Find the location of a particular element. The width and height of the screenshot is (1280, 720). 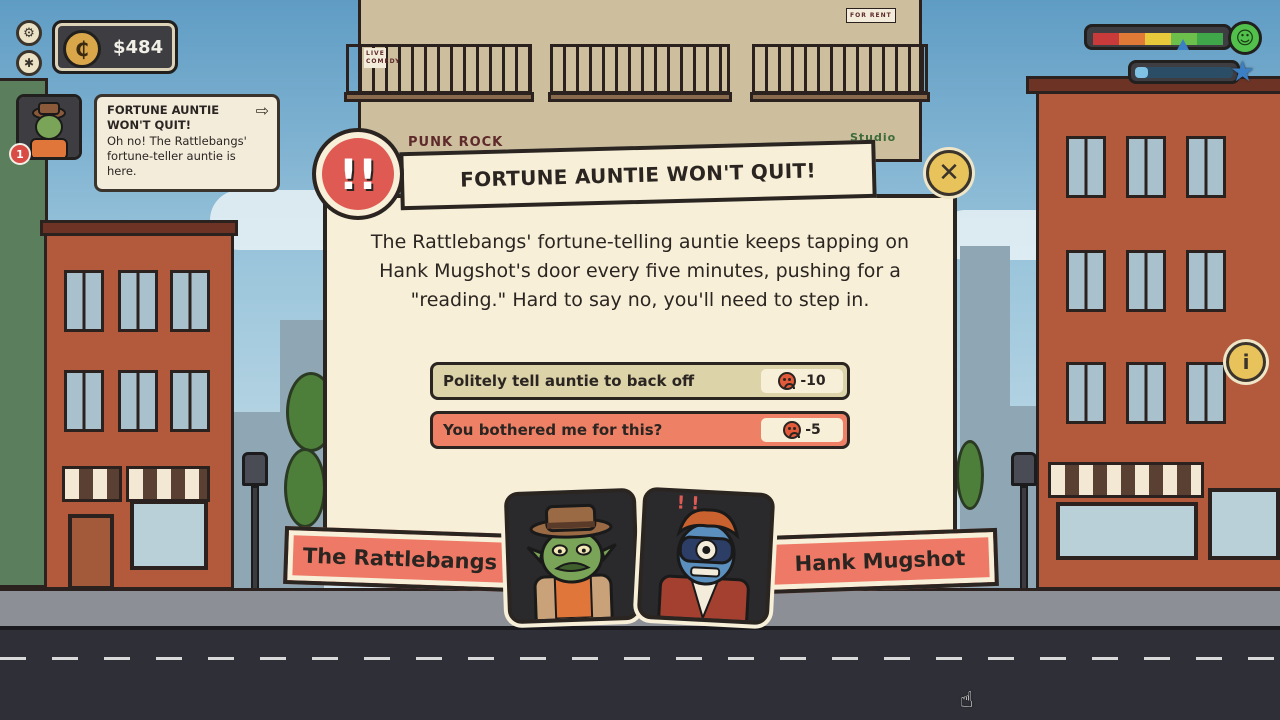

choice-cost: -10 is located at coordinates (802, 381).